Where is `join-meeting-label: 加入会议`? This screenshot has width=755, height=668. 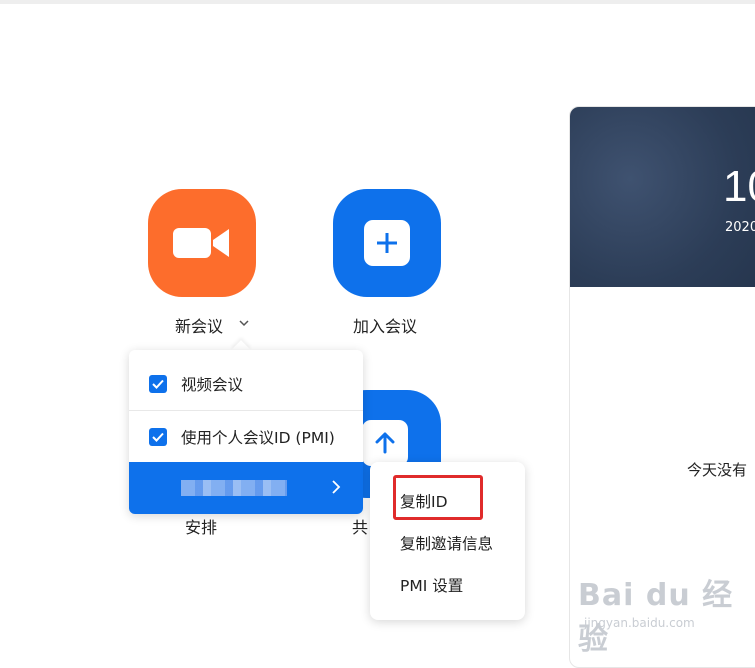
join-meeting-label: 加入会议 is located at coordinates (385, 326).